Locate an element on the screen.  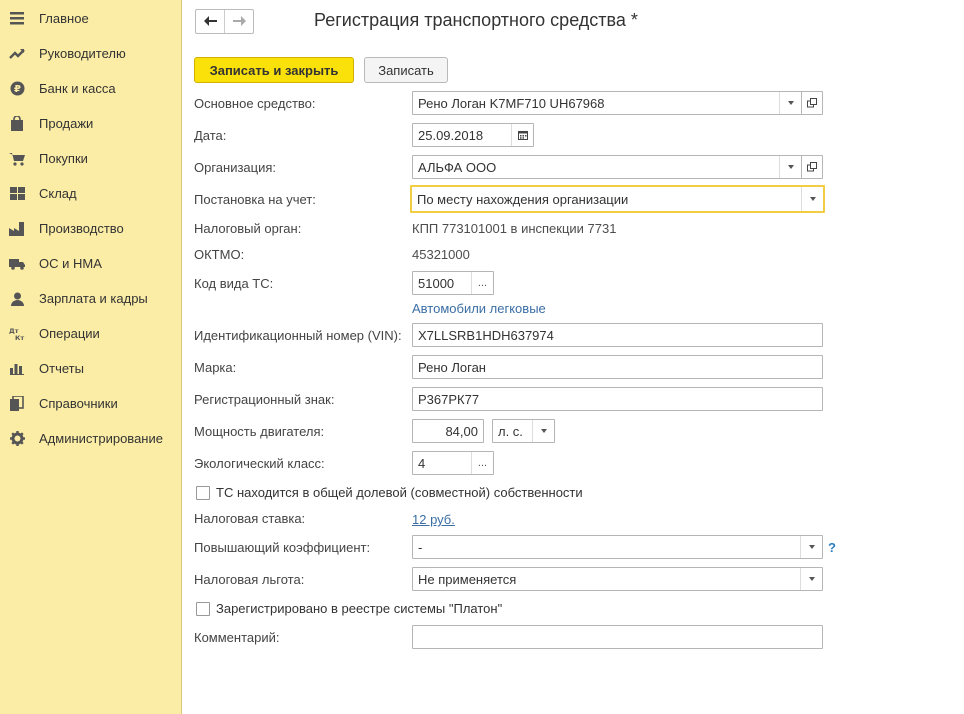
open-window-icon is located at coordinates (812, 103).